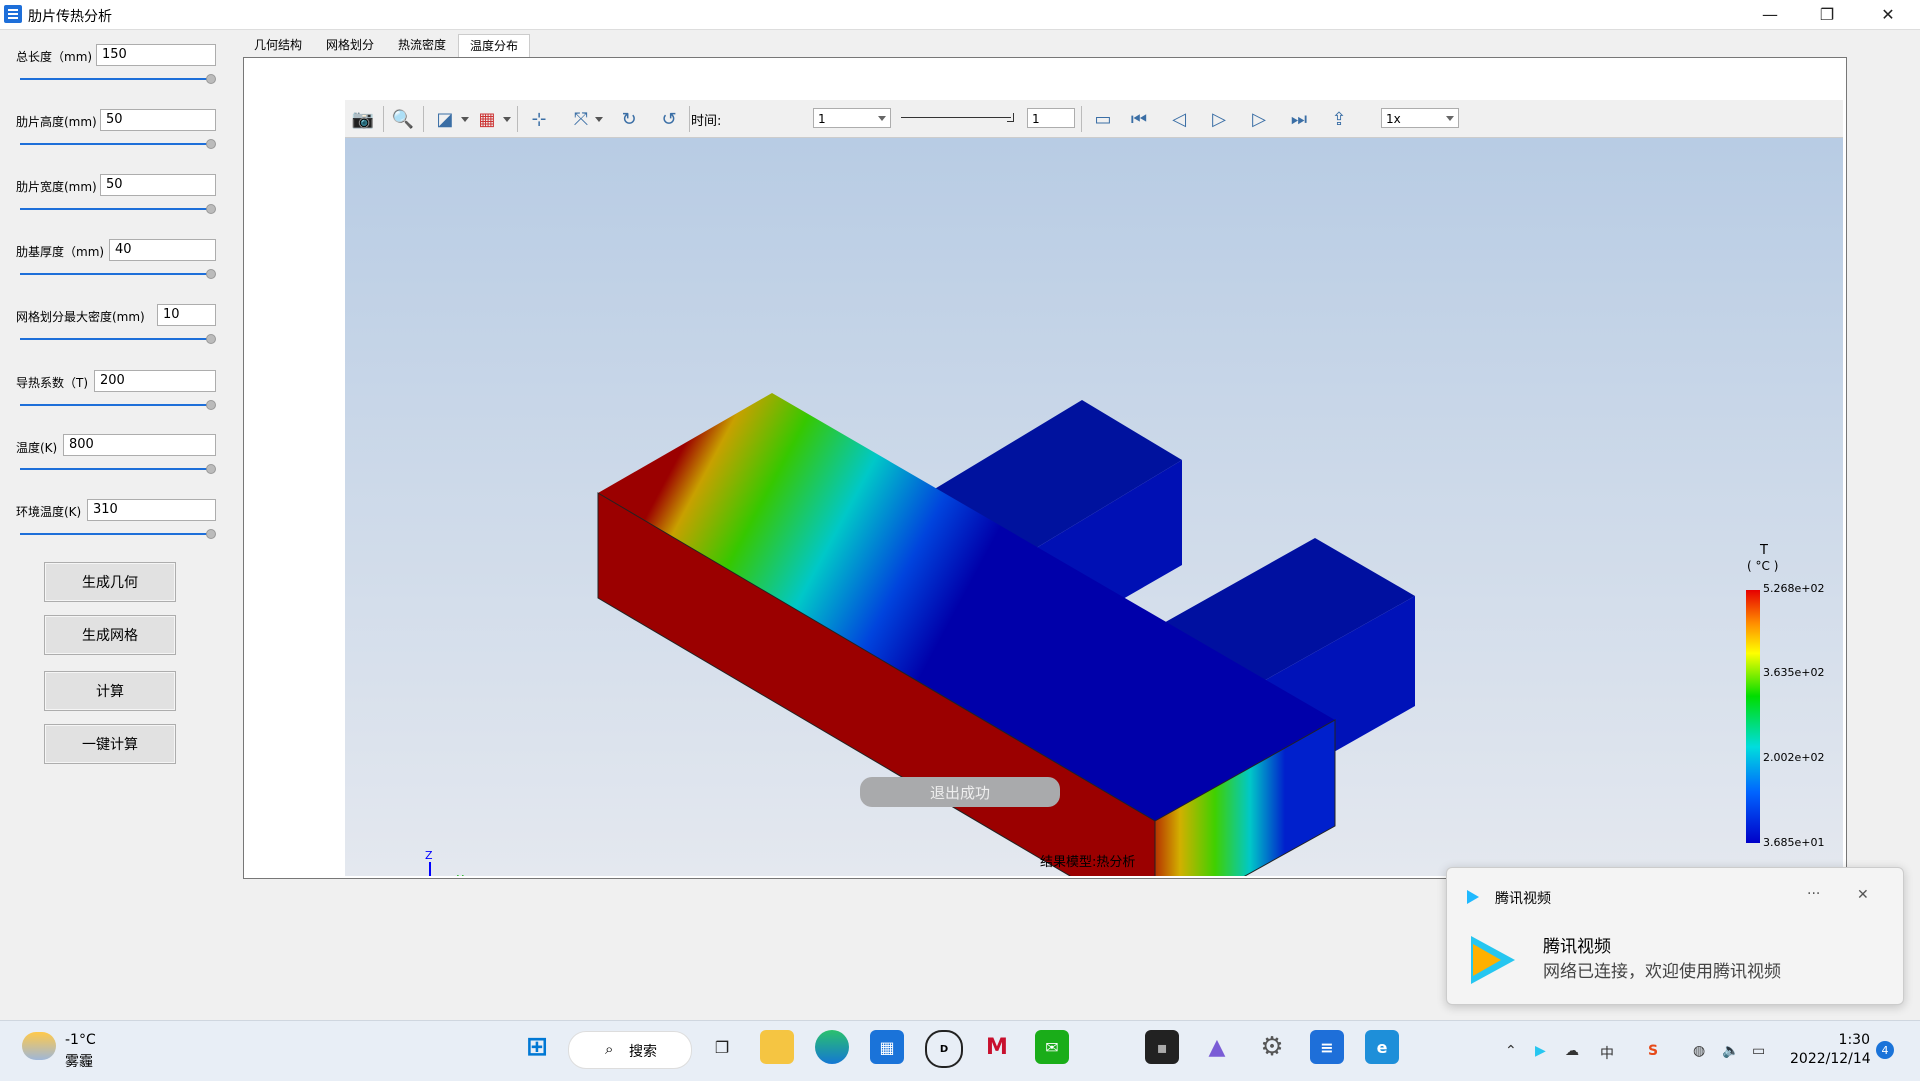  What do you see at coordinates (1730, 1051) in the screenshot?
I see `volume-icon: 🔈` at bounding box center [1730, 1051].